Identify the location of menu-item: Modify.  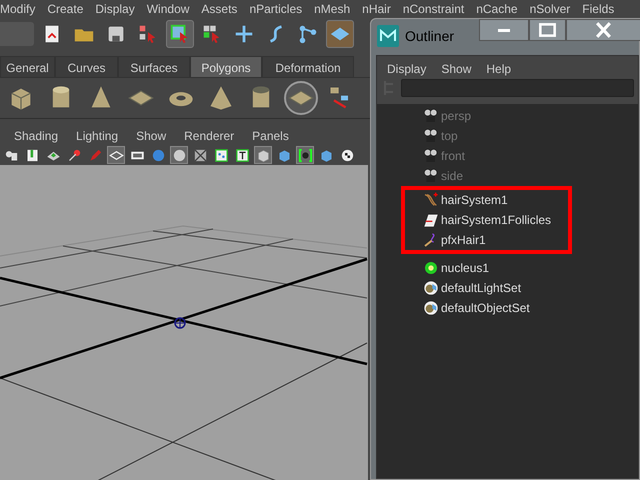
(18, 9).